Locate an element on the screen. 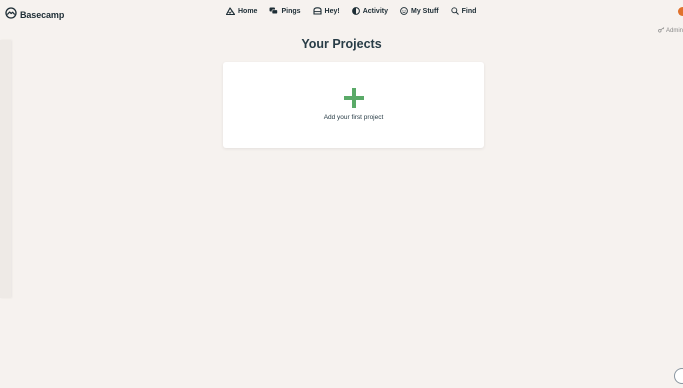 This screenshot has height=388, width=683. nav-hey: Hey! is located at coordinates (326, 11).